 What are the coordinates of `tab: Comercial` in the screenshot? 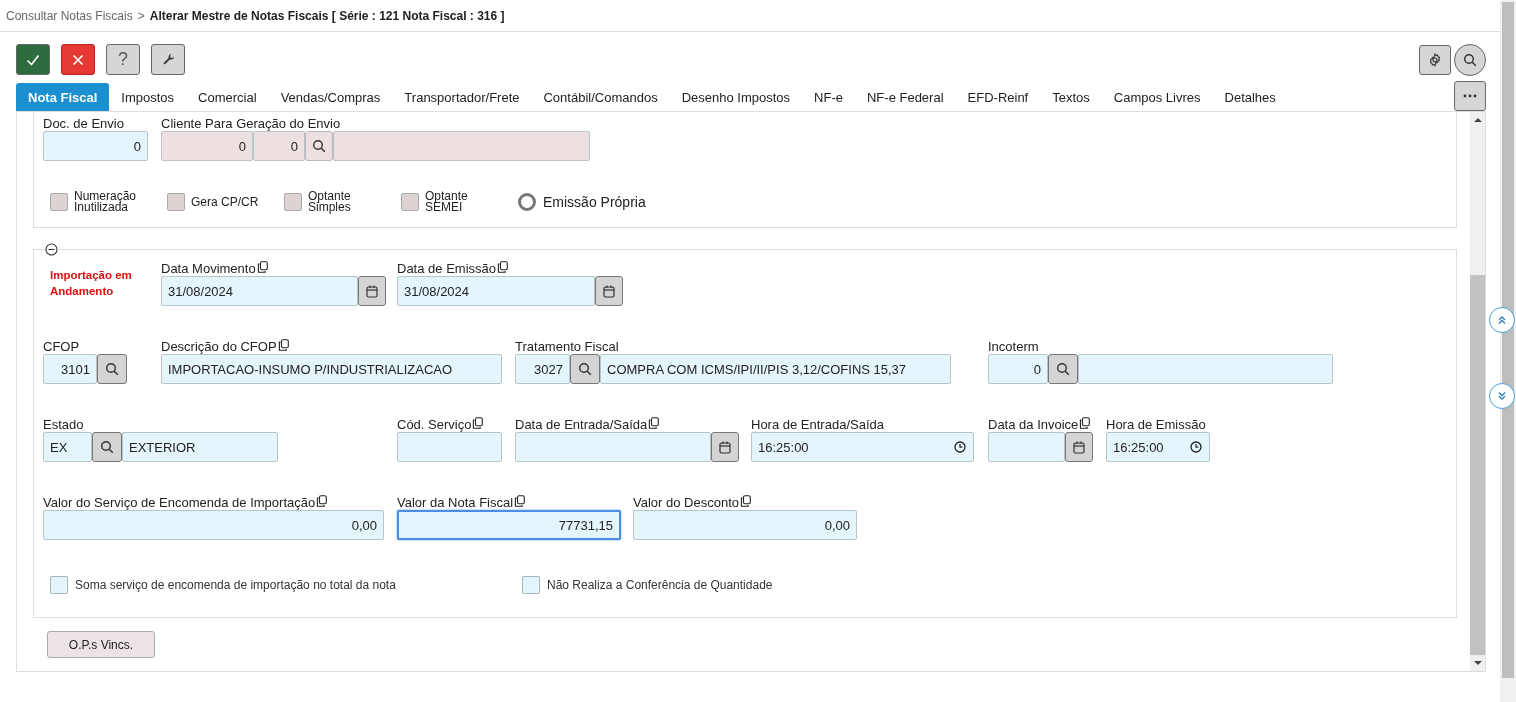 It's located at (227, 97).